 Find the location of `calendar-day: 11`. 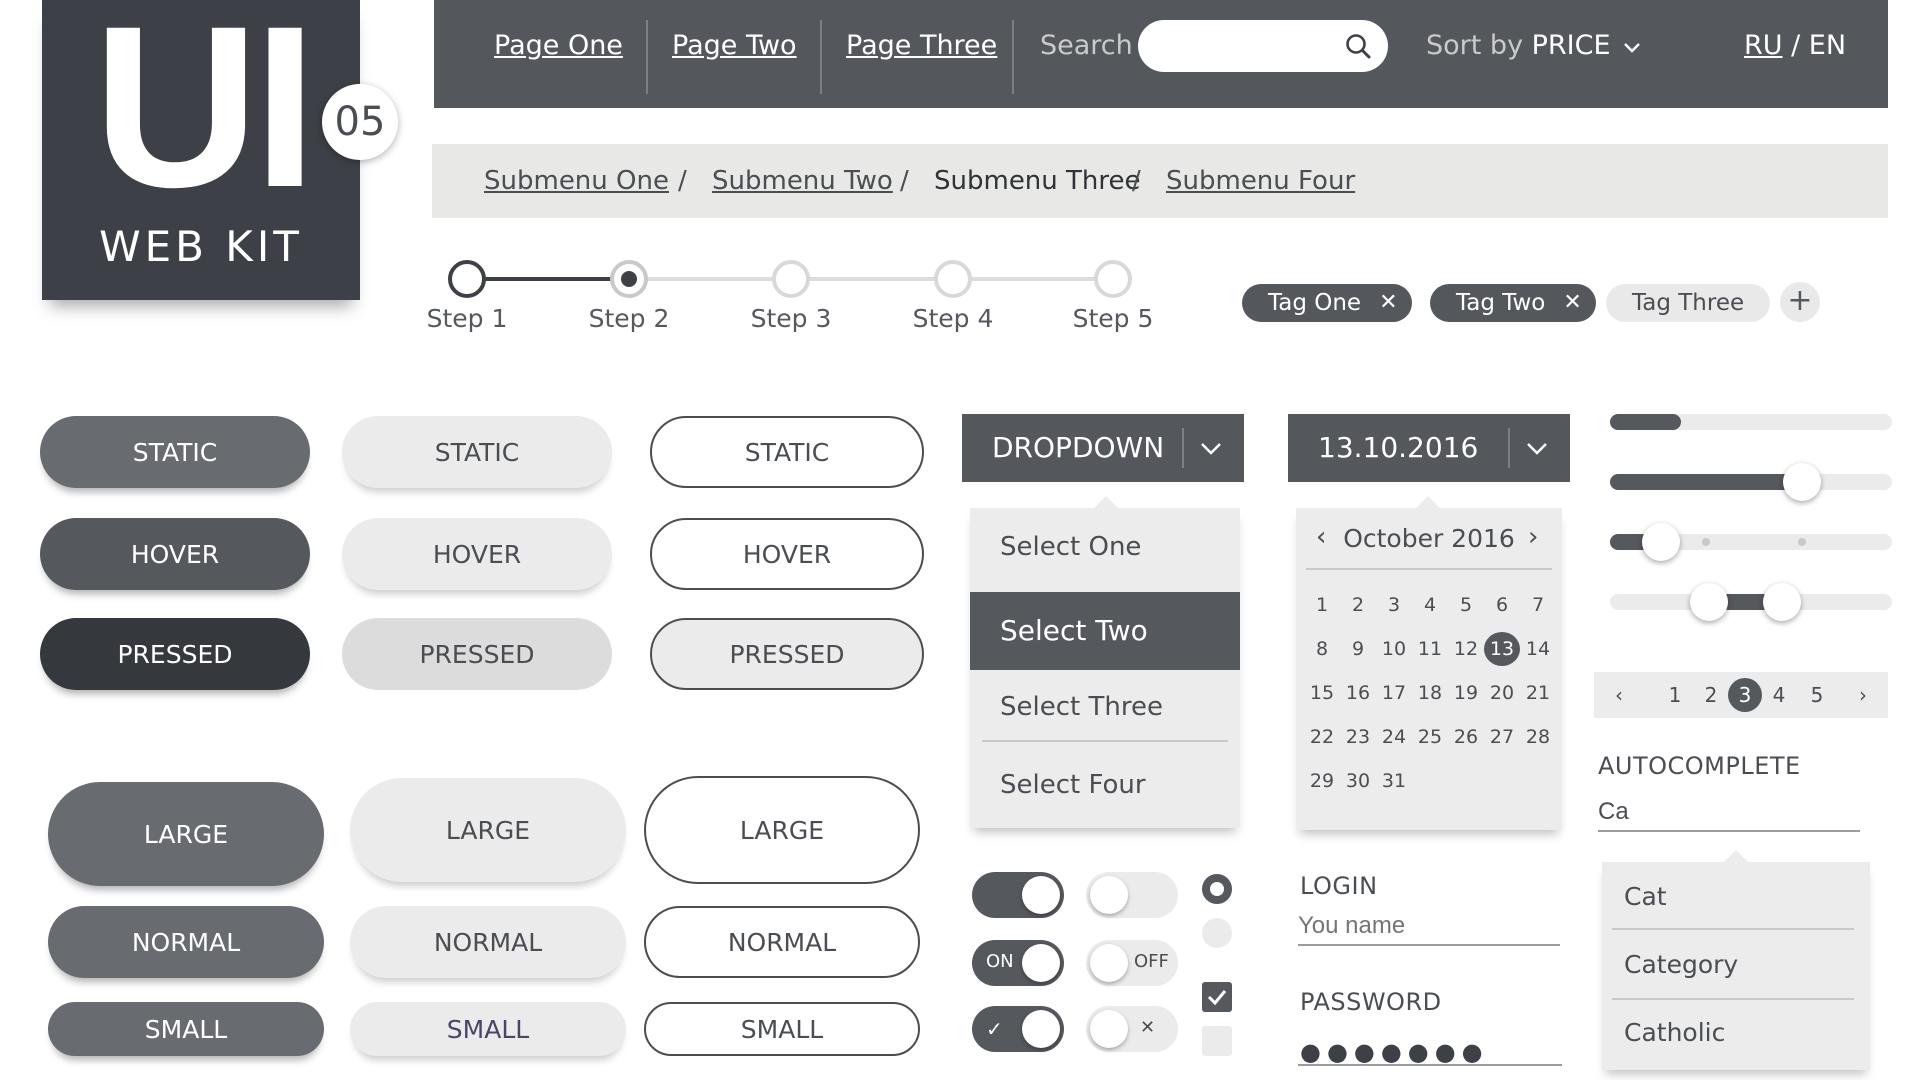

calendar-day: 11 is located at coordinates (1430, 649).